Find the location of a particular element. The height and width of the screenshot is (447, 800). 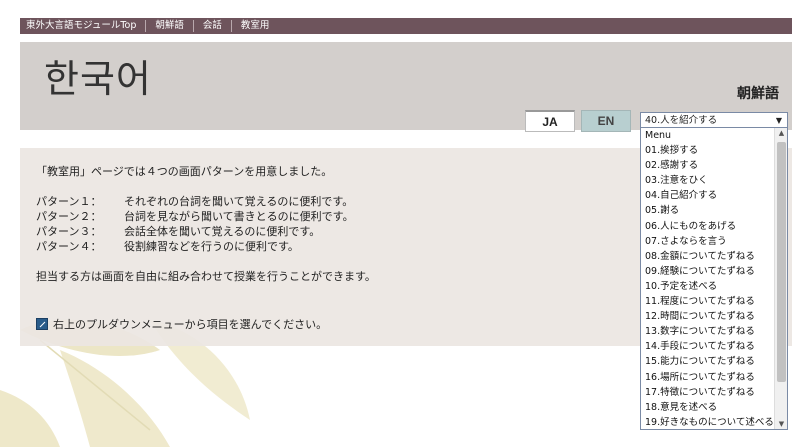

dropdown-scrollbar: ▲ ▼ is located at coordinates (780, 278).